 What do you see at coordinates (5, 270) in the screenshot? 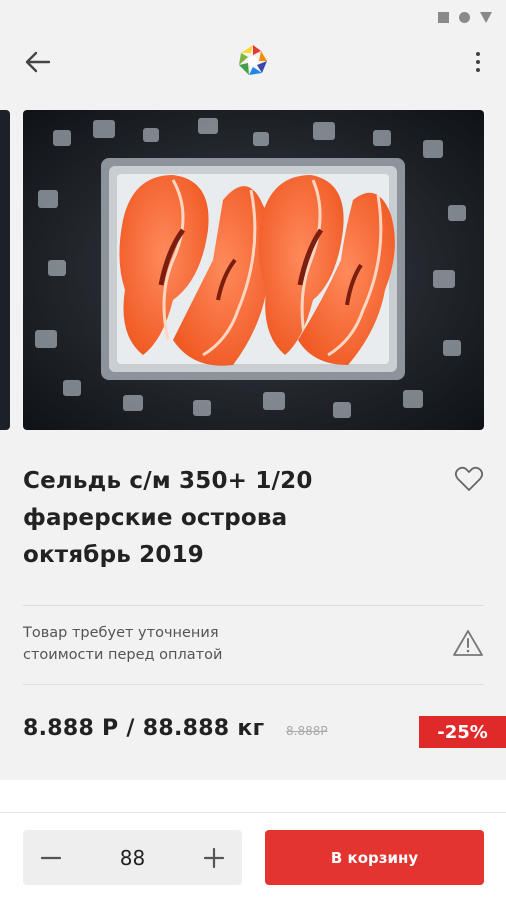
I see `previous-slide` at bounding box center [5, 270].